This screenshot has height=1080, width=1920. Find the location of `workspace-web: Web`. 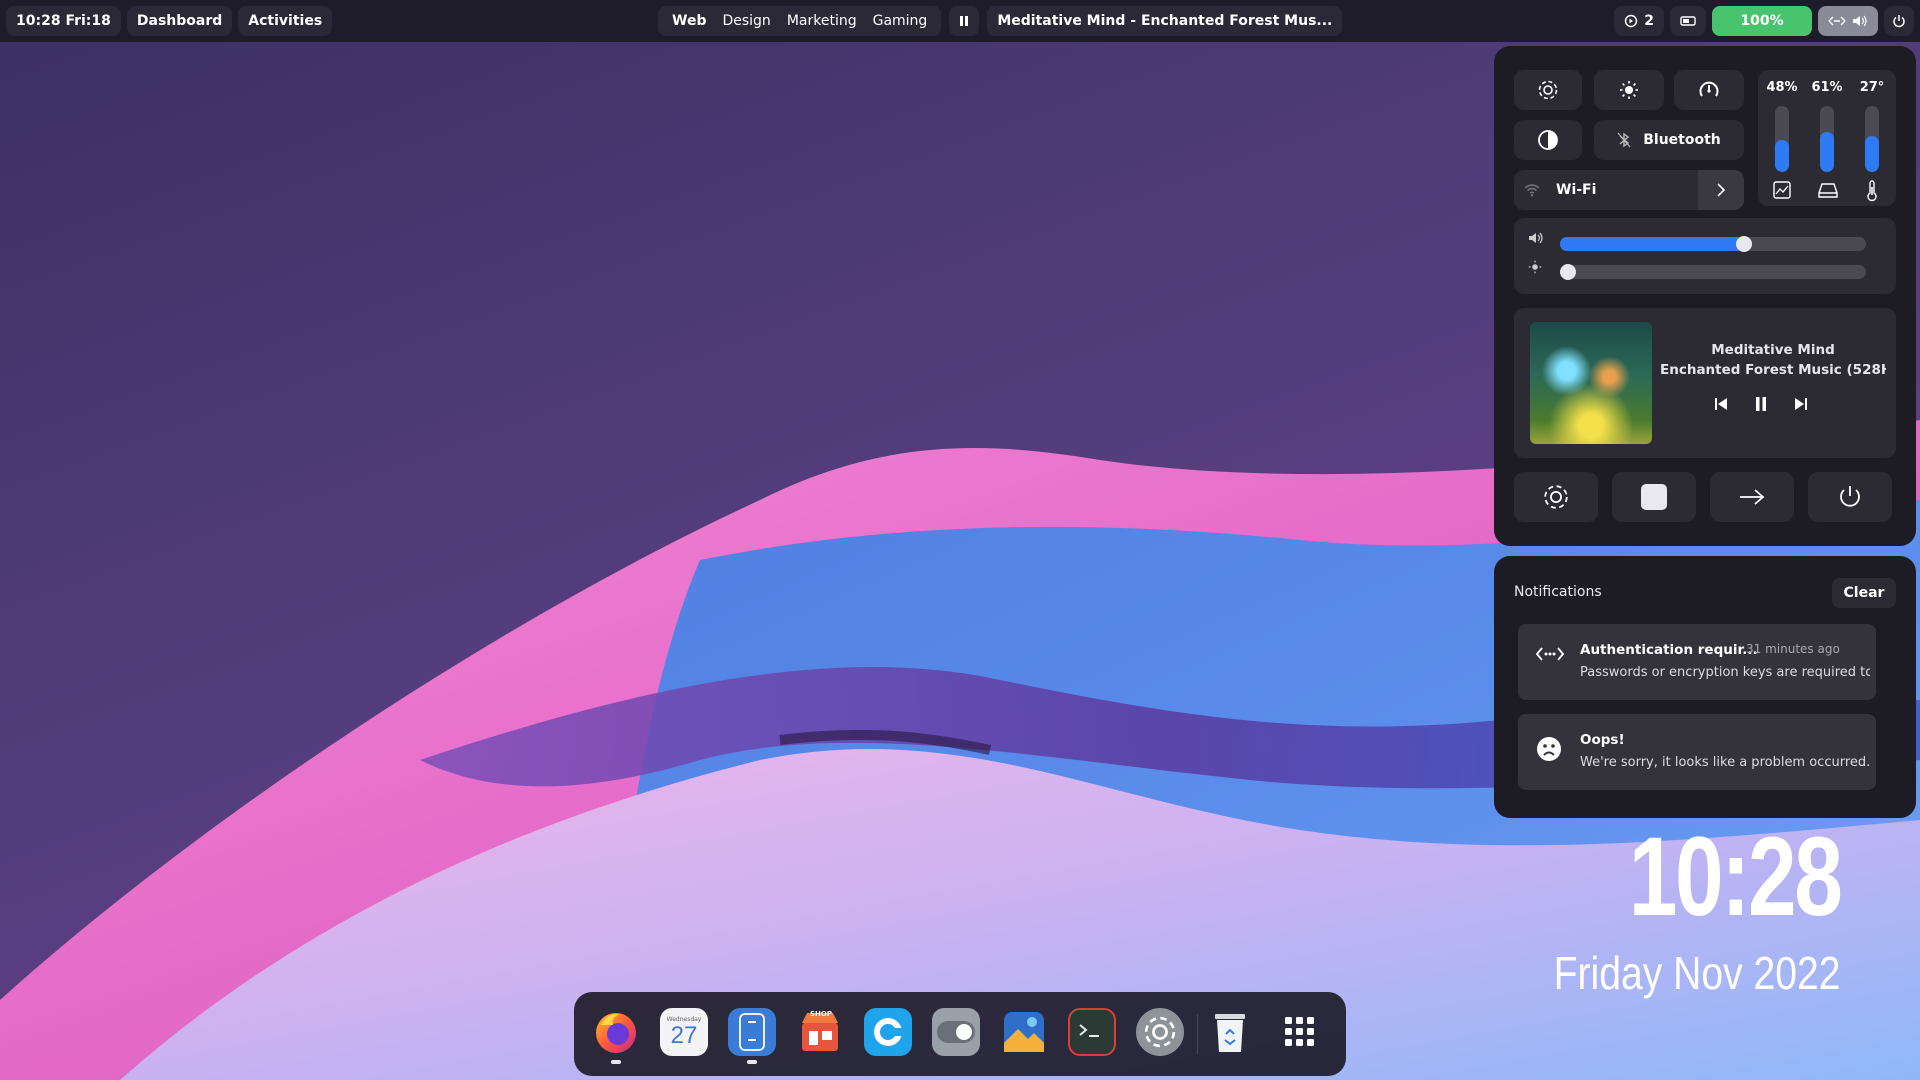

workspace-web: Web is located at coordinates (689, 21).